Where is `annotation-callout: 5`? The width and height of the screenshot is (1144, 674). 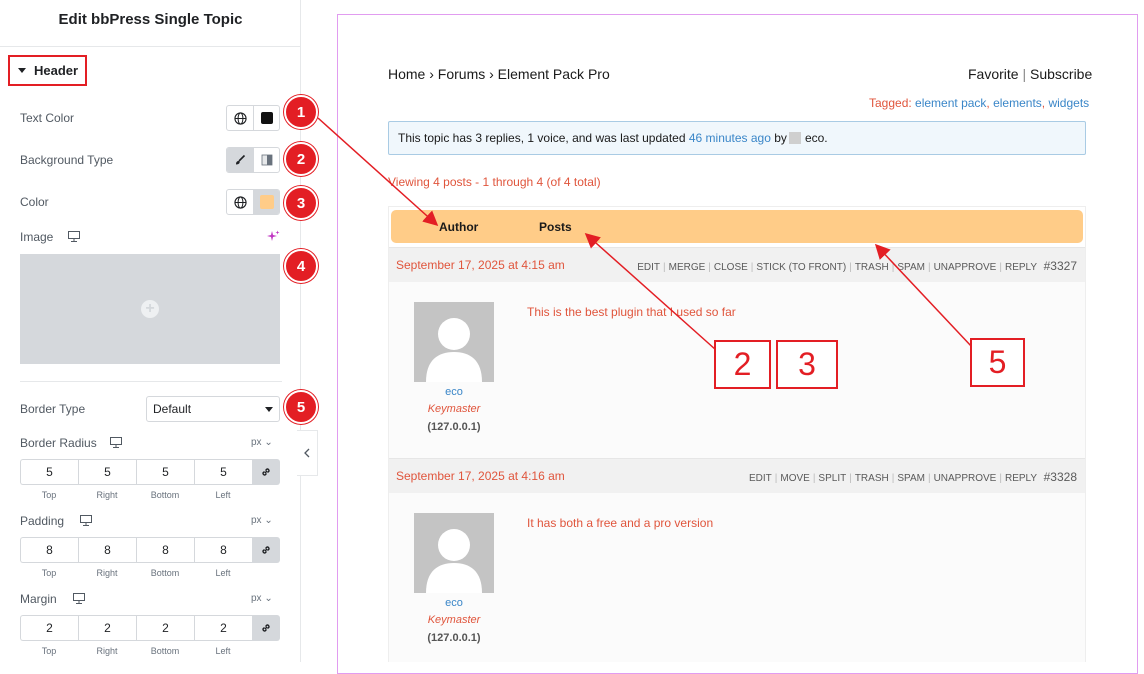
annotation-callout: 5 is located at coordinates (997, 362).